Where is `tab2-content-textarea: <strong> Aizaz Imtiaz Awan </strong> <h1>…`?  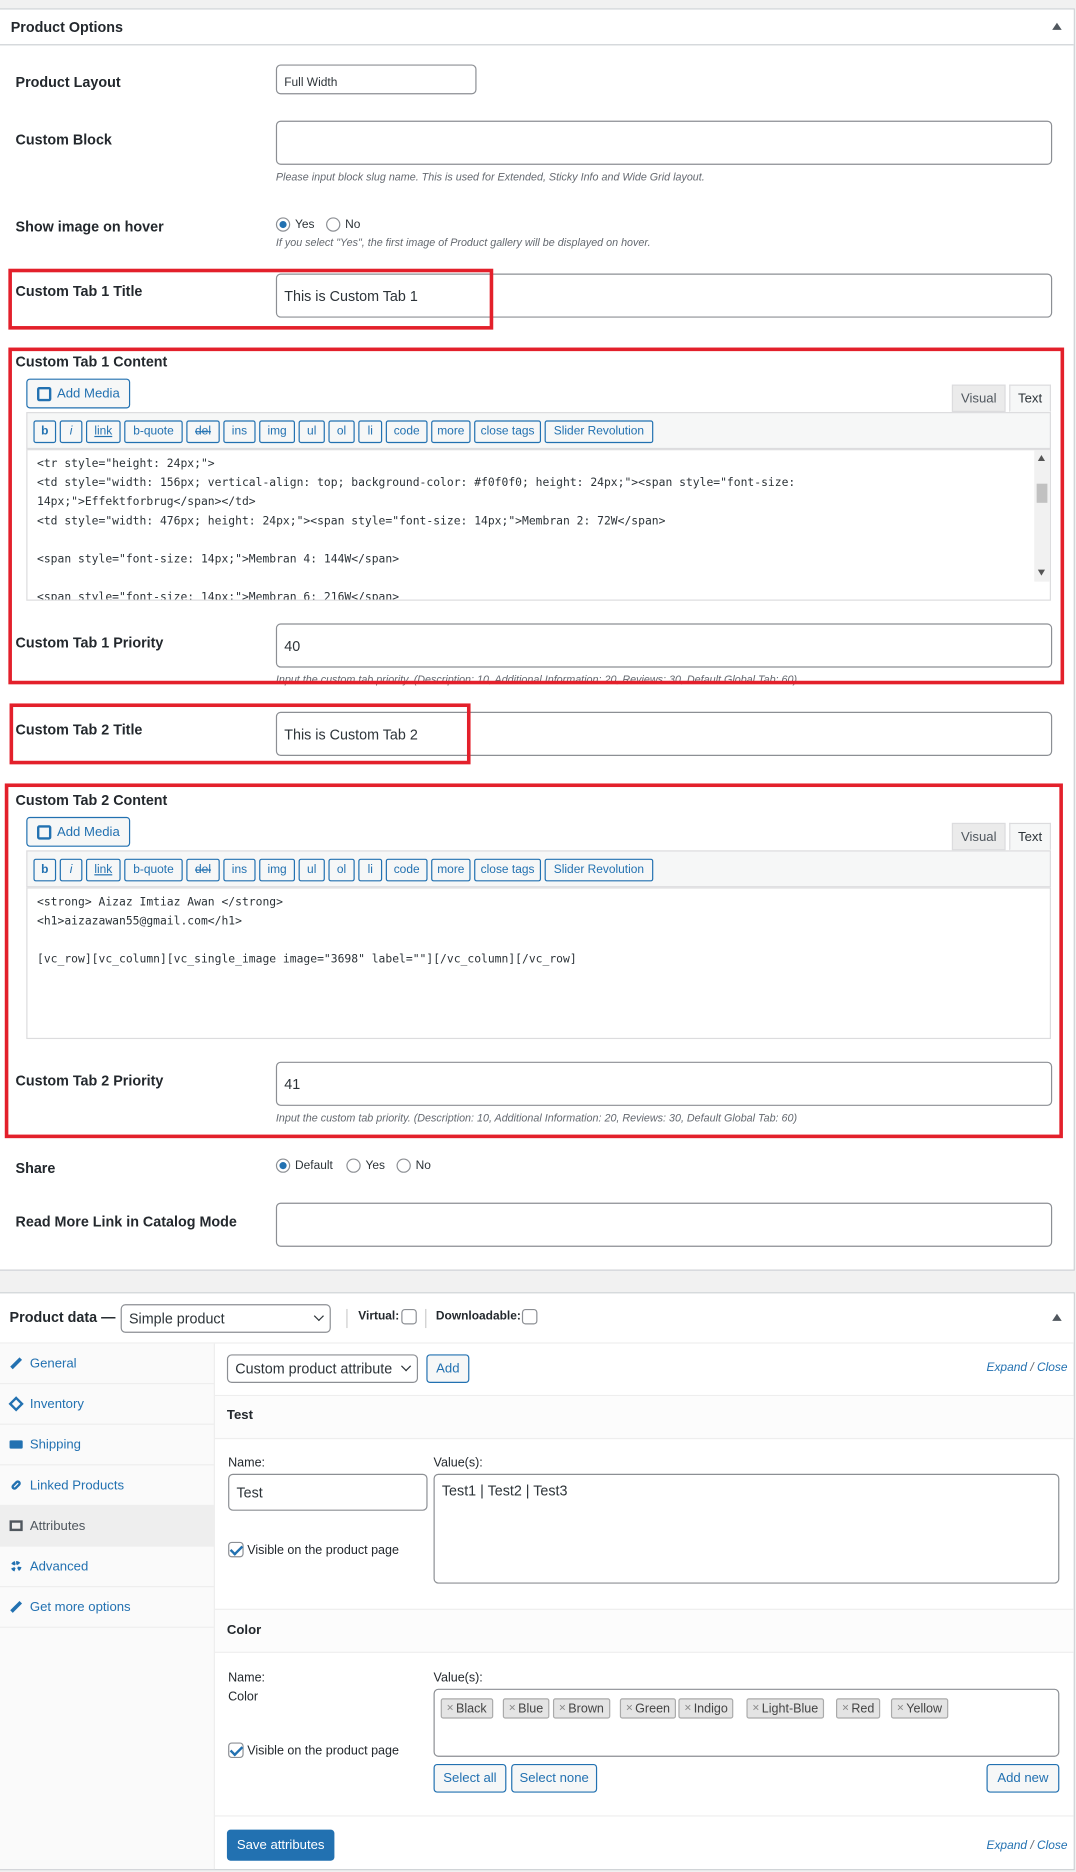 tab2-content-textarea: <strong> Aizaz Imtiaz Awan </strong> <h1>… is located at coordinates (538, 963).